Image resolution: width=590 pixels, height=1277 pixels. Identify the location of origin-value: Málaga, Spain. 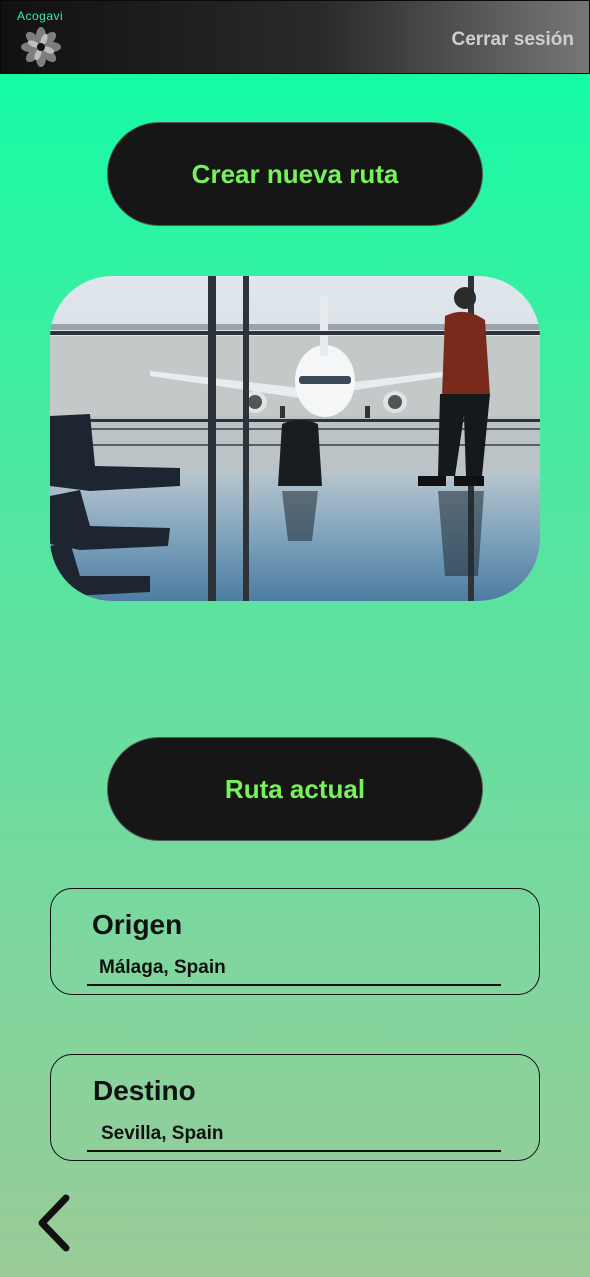
(162, 967).